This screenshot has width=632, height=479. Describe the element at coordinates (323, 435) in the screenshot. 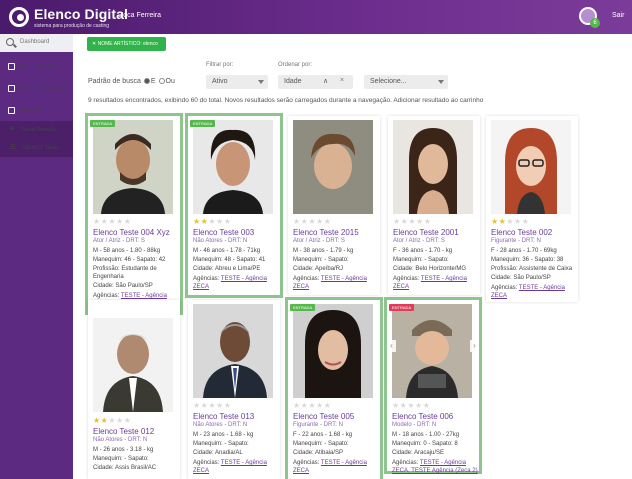

I see `talent-stats: F - 22 anos - 1.68 - kg` at that location.